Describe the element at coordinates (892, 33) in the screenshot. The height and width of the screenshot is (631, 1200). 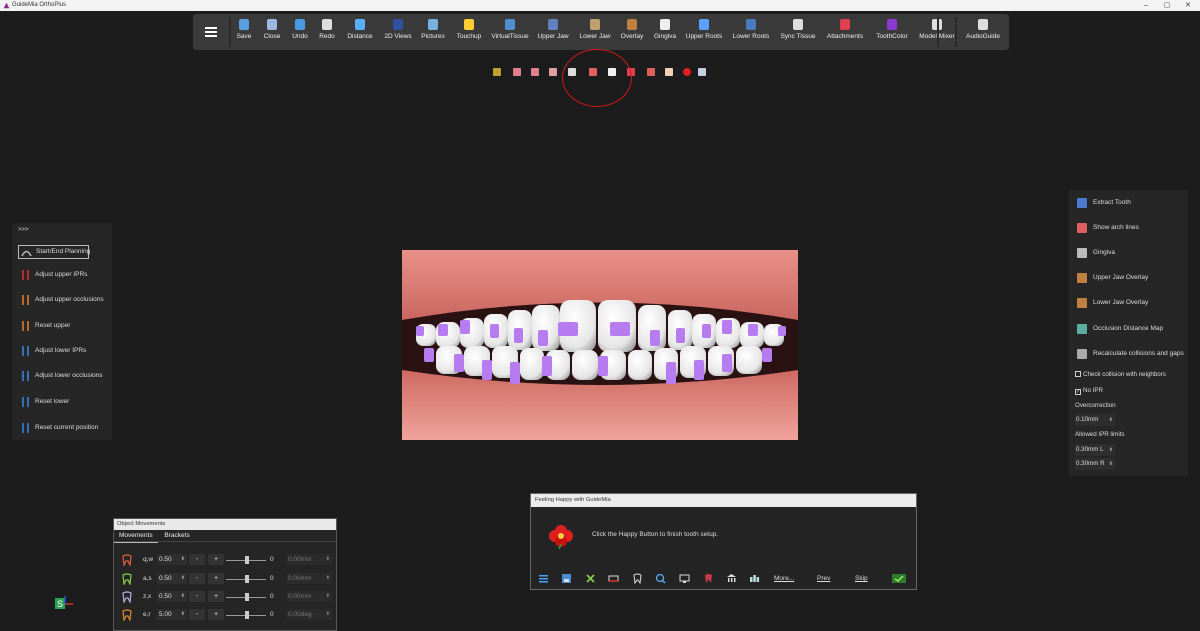
I see `toolbar-toothcolor-button: ToothColor` at that location.